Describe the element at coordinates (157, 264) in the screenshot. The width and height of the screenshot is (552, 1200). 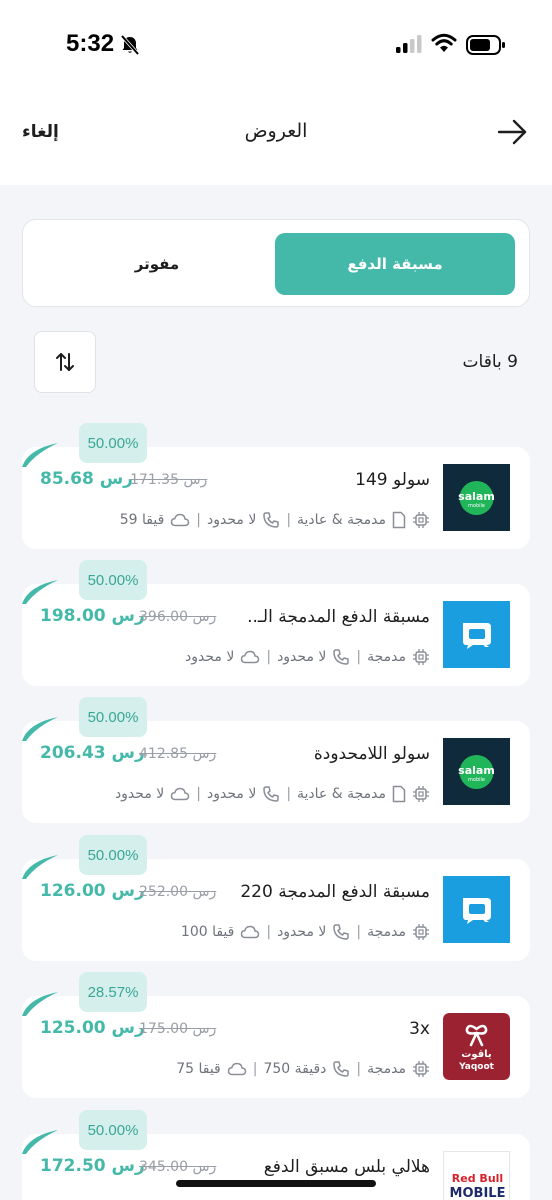
I see `tab-postpaid: مفوتر` at that location.